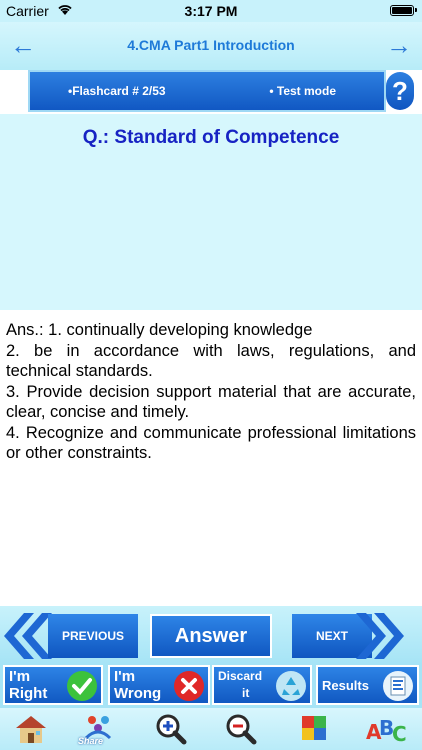  What do you see at coordinates (125, 676) in the screenshot?
I see `im-wrong-line1: I'm` at bounding box center [125, 676].